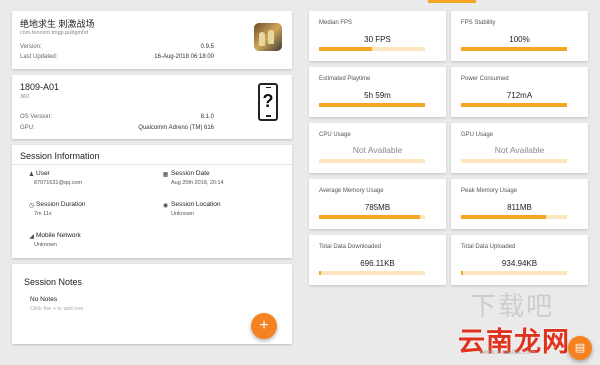  Describe the element at coordinates (190, 173) in the screenshot. I see `session-date-label: Session Date` at that location.